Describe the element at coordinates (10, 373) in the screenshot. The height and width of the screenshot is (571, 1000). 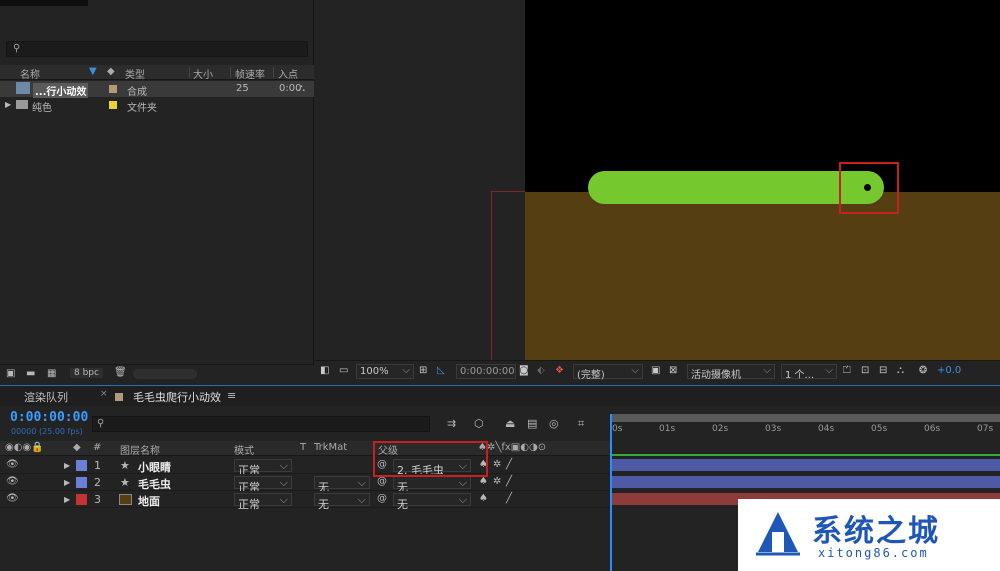
I see `interpret-footage-icon: ▣` at that location.